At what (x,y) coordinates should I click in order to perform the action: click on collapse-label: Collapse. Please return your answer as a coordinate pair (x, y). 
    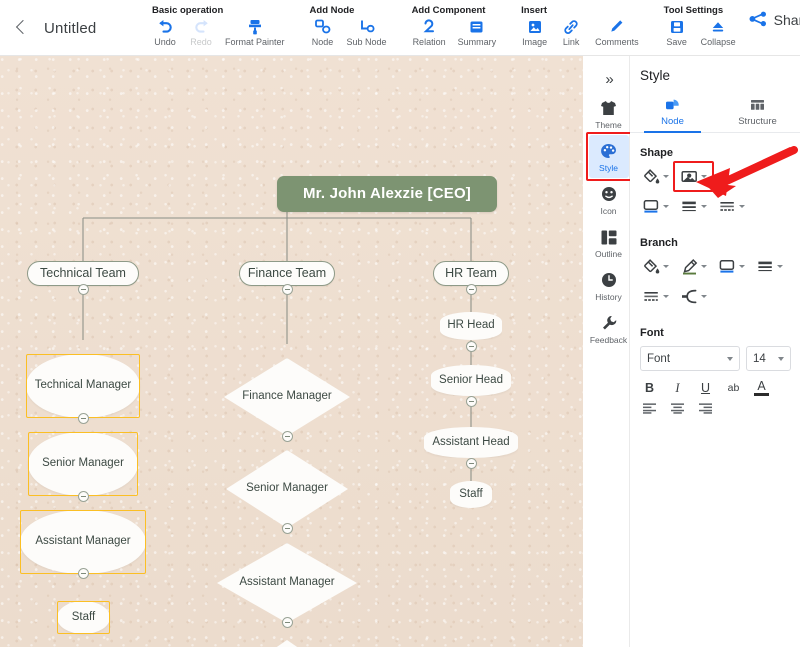
    Looking at the image, I should click on (718, 42).